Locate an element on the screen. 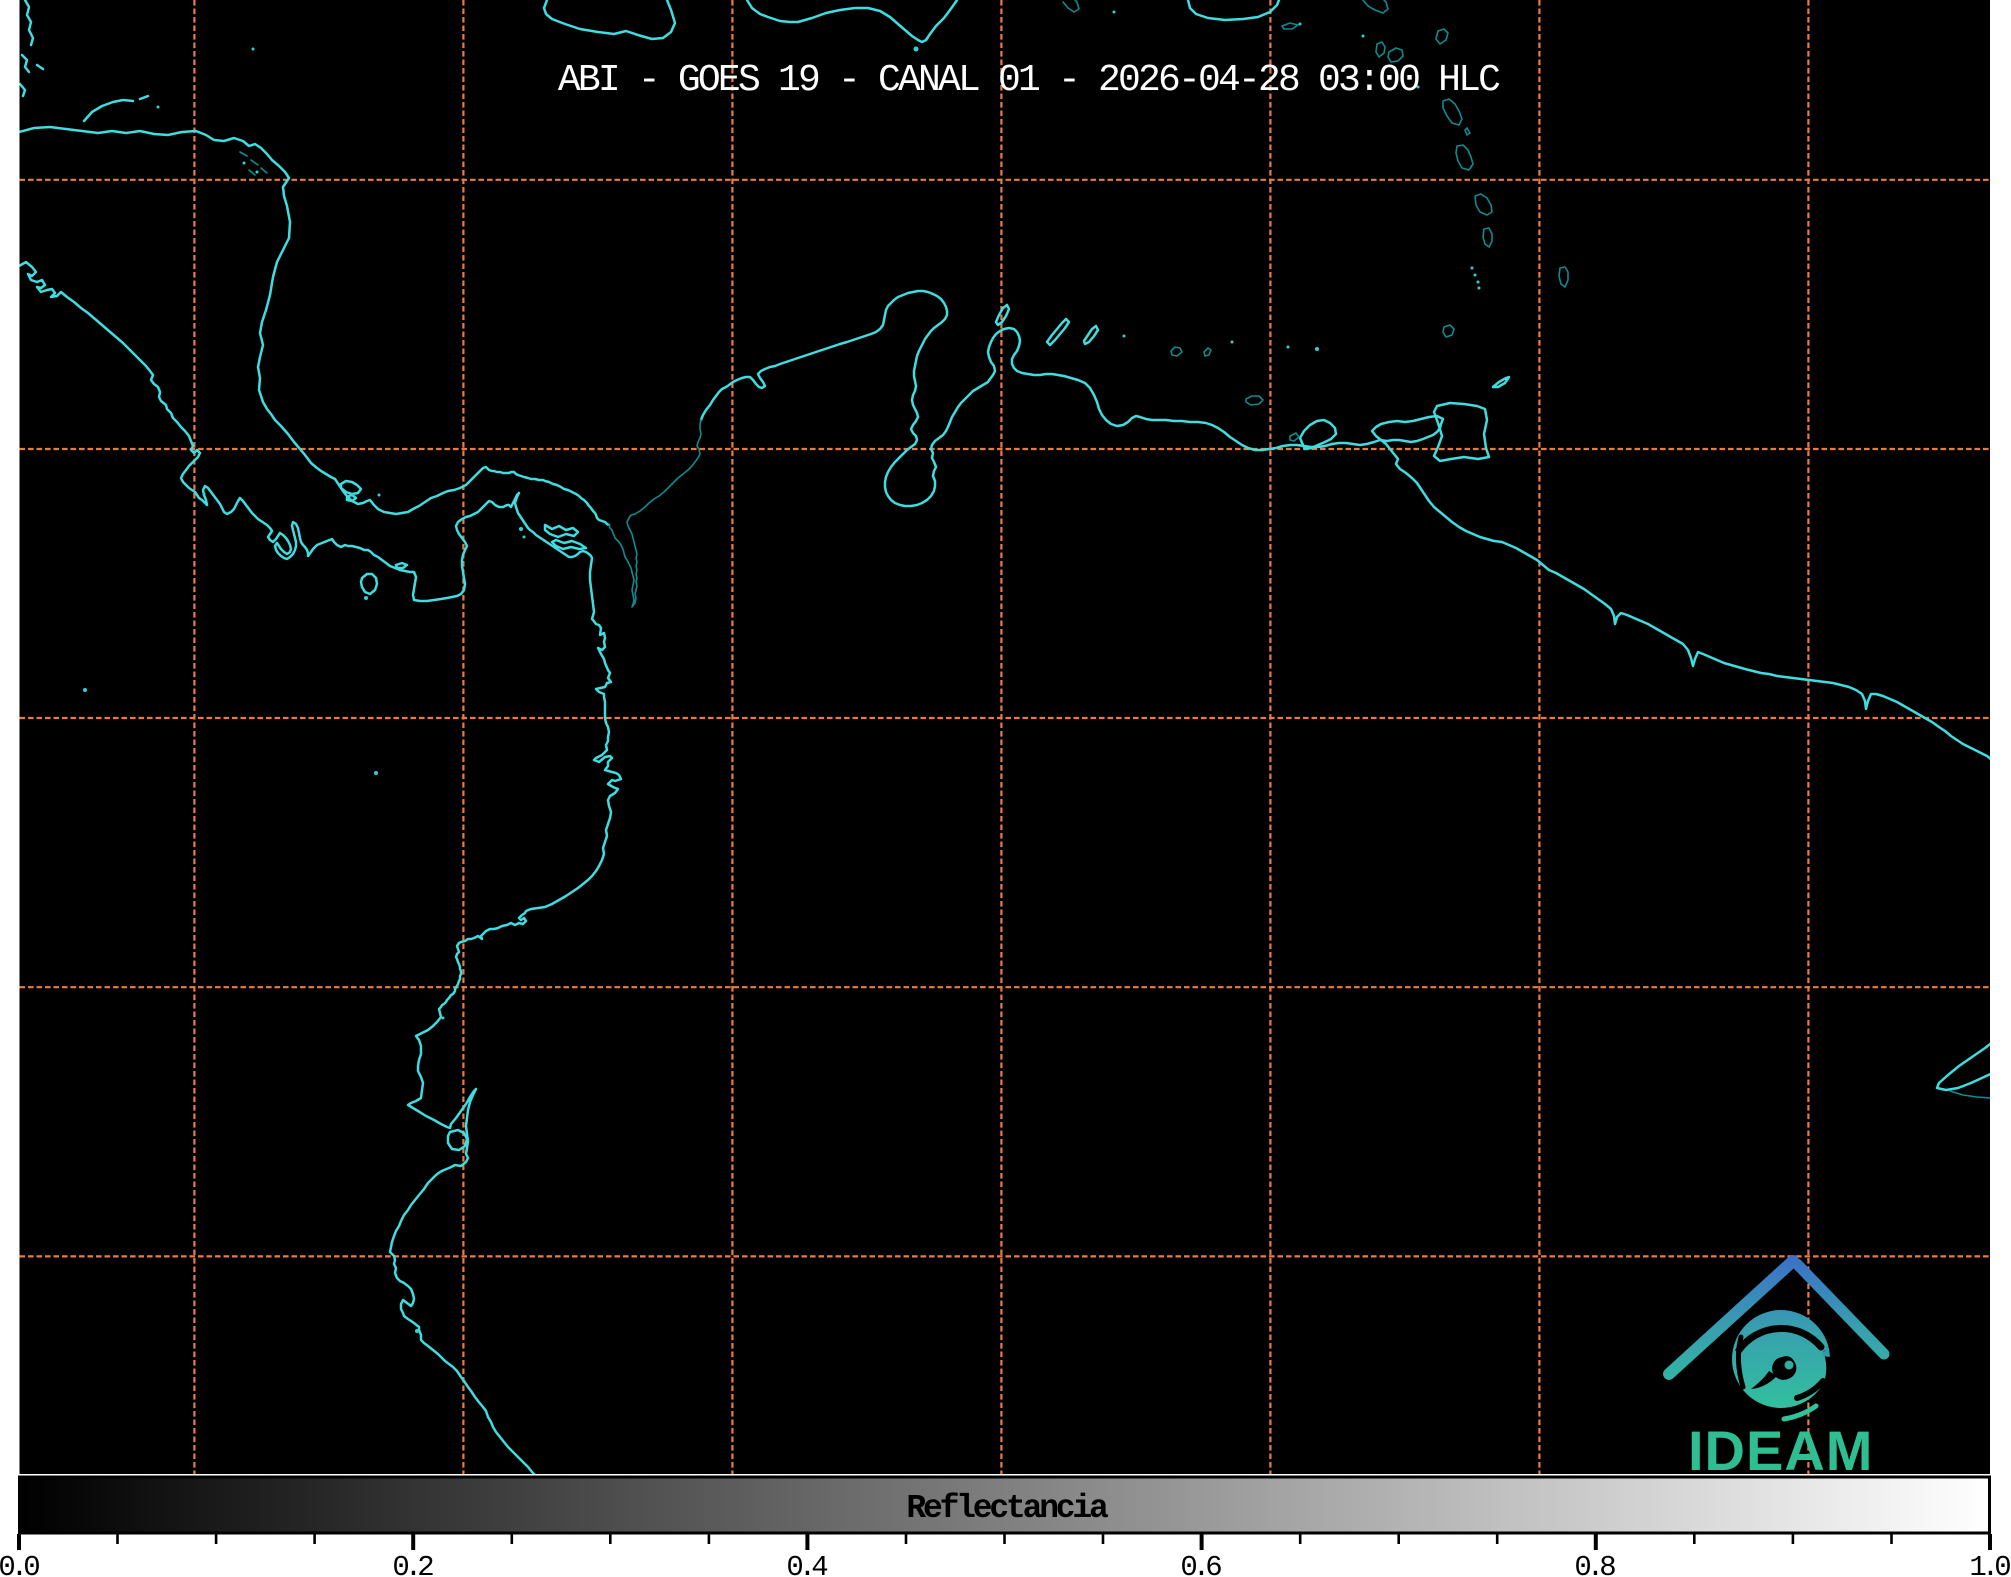 Image resolution: width=2011 pixels, height=1577 pixels. svg-text: 0.0 is located at coordinates (19, 1564).